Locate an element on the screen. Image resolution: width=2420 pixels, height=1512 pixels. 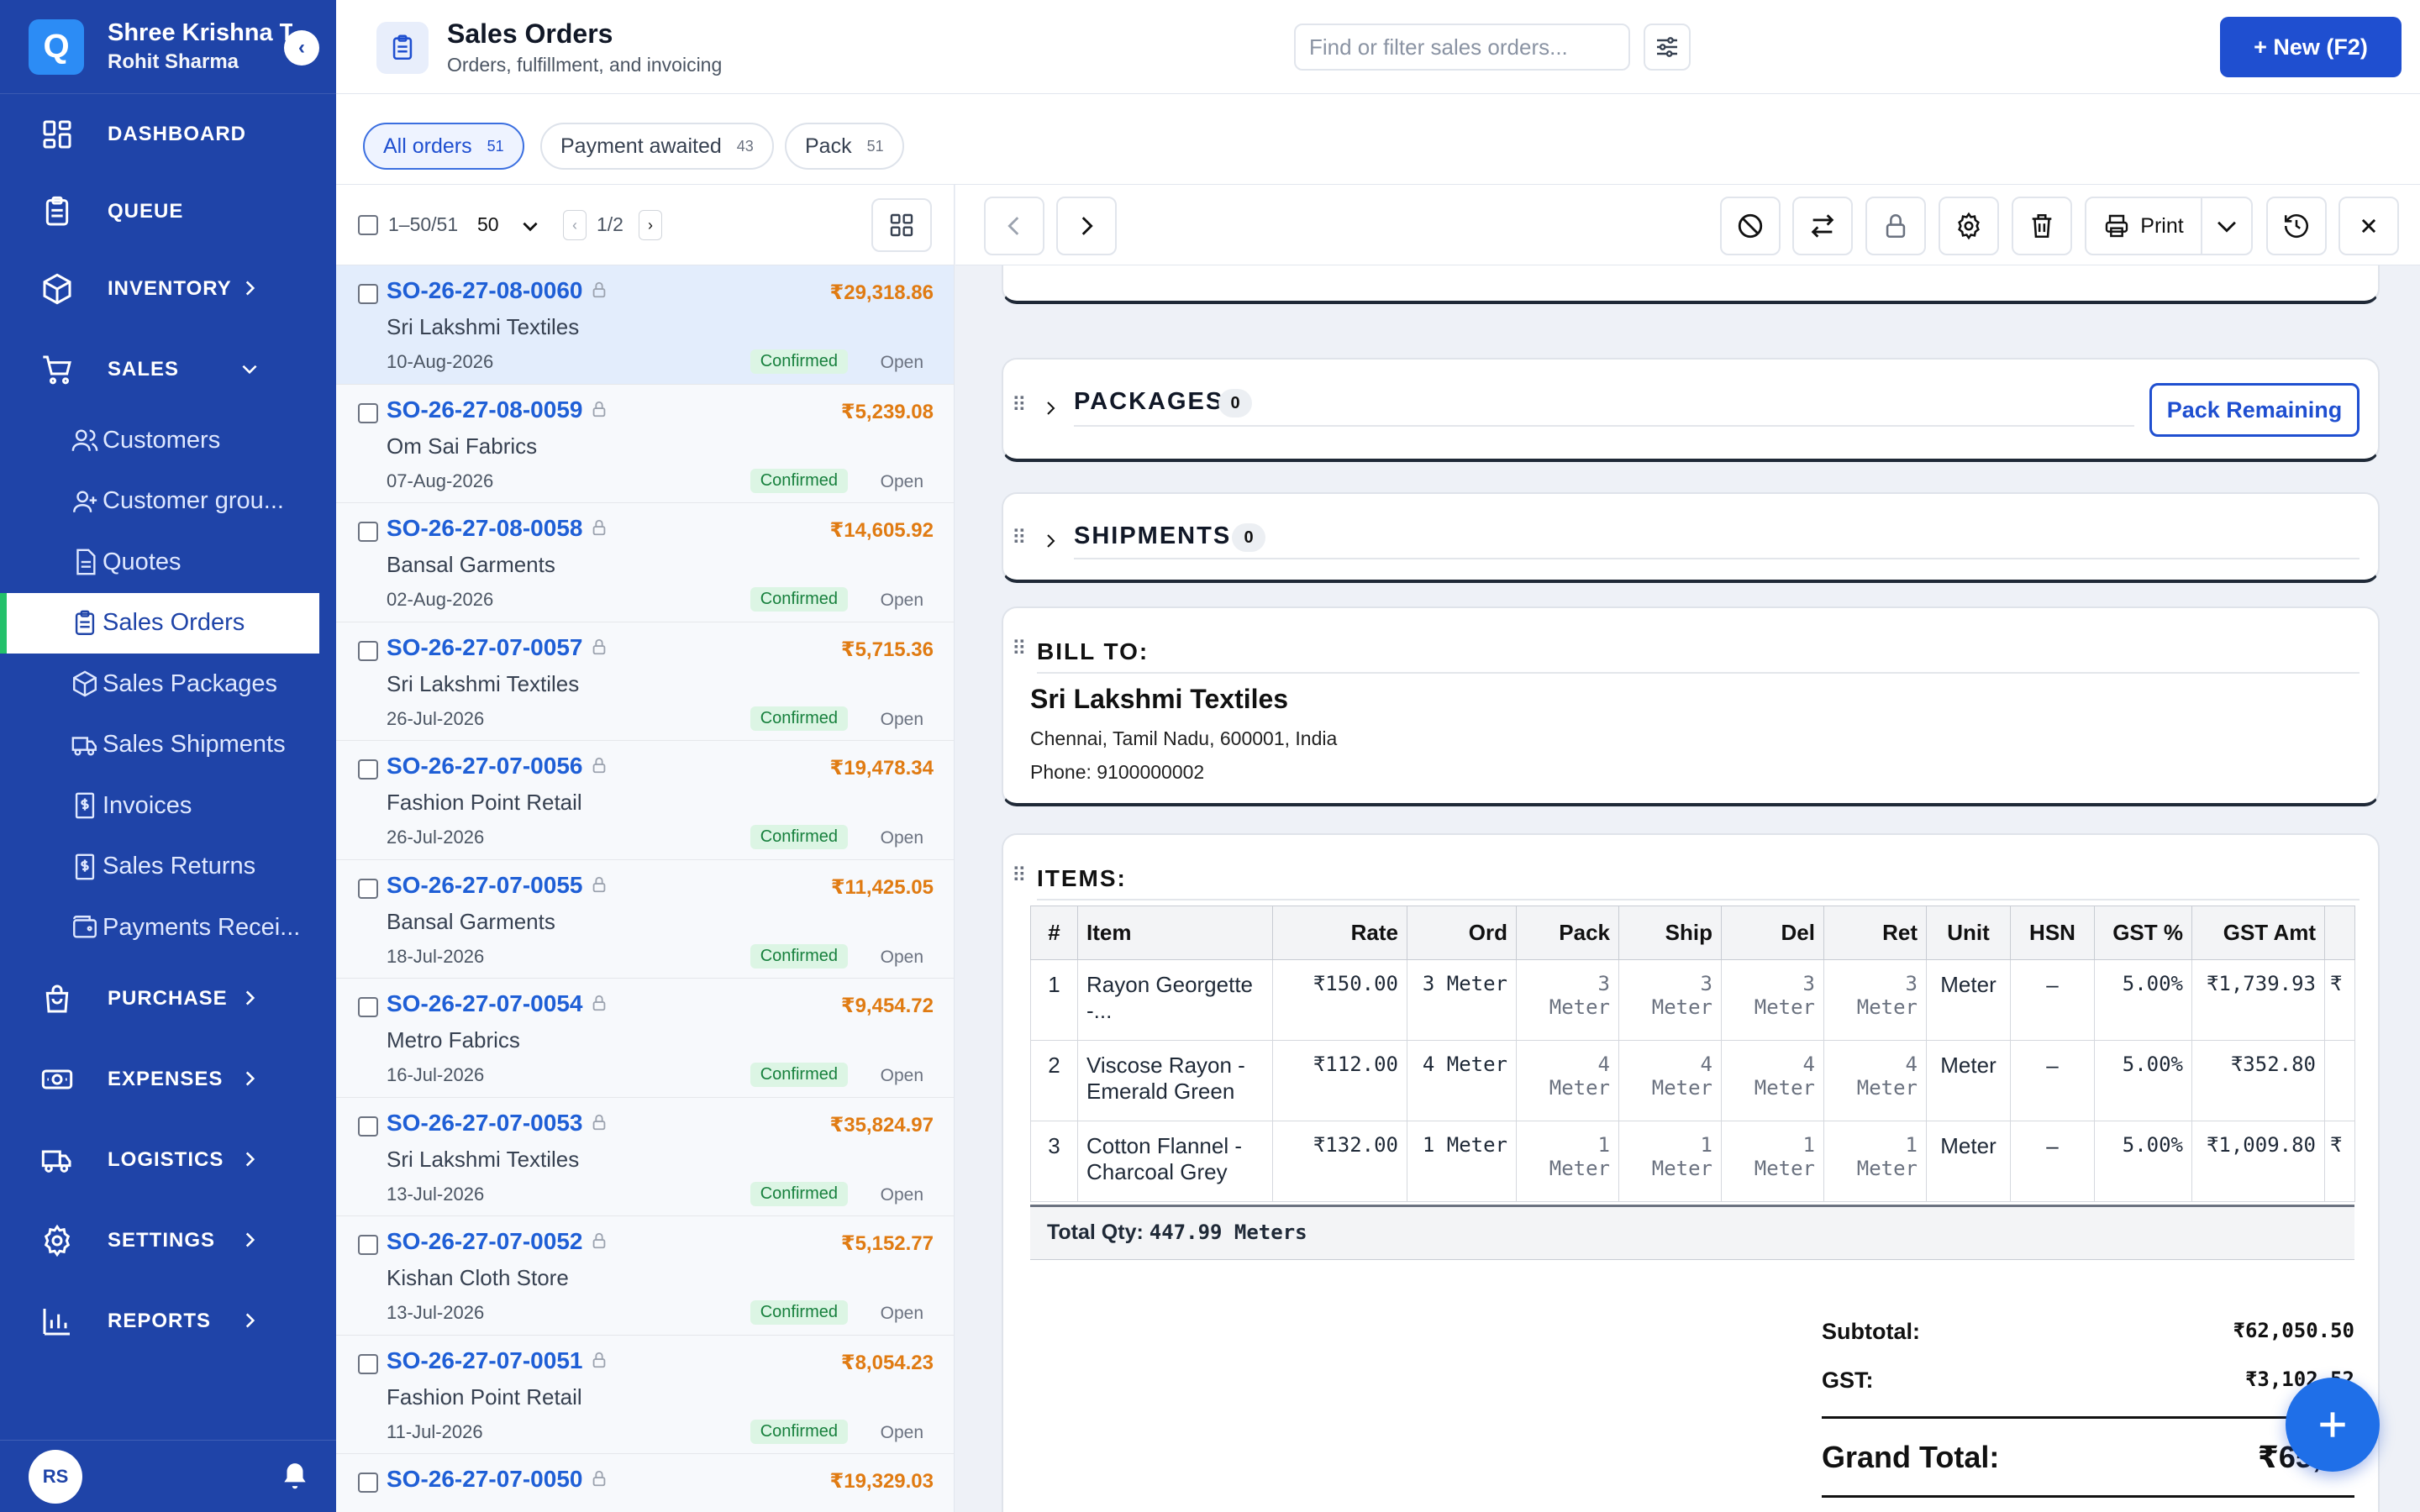
collapse-sidebar-button: ‹ is located at coordinates (301, 48).